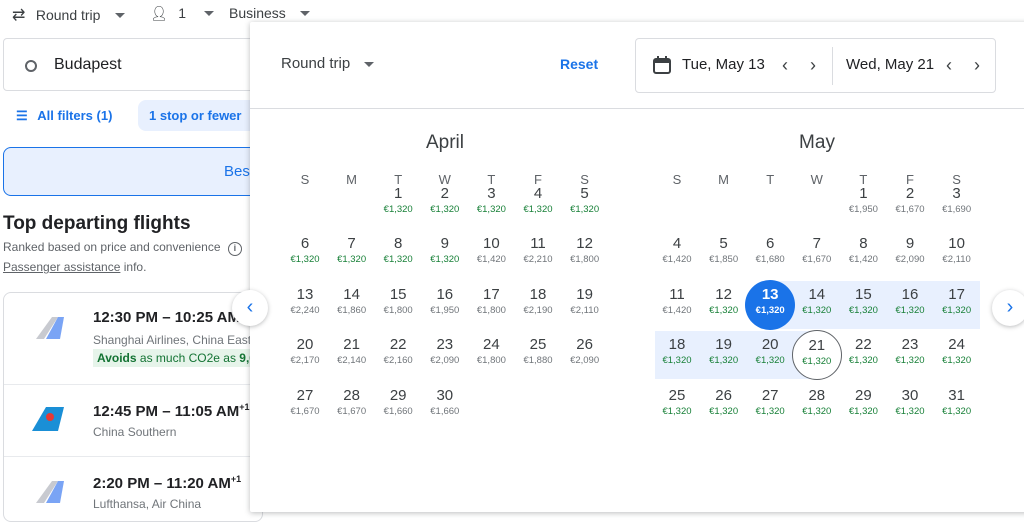  I want to click on day-cell: 6 €1,680, so click(770, 254).